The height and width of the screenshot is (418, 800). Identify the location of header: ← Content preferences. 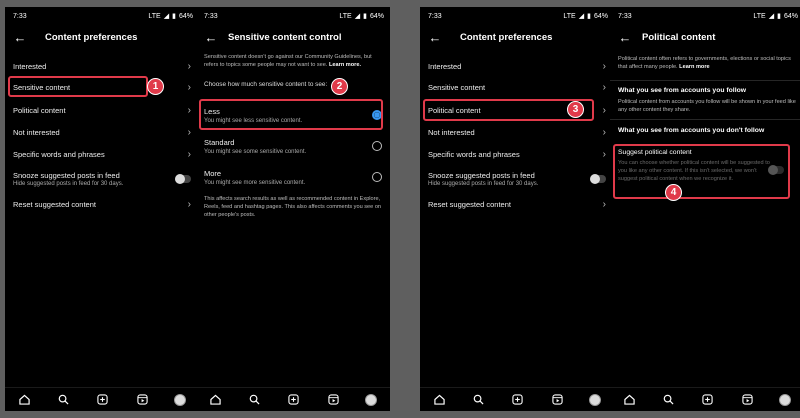
(517, 37).